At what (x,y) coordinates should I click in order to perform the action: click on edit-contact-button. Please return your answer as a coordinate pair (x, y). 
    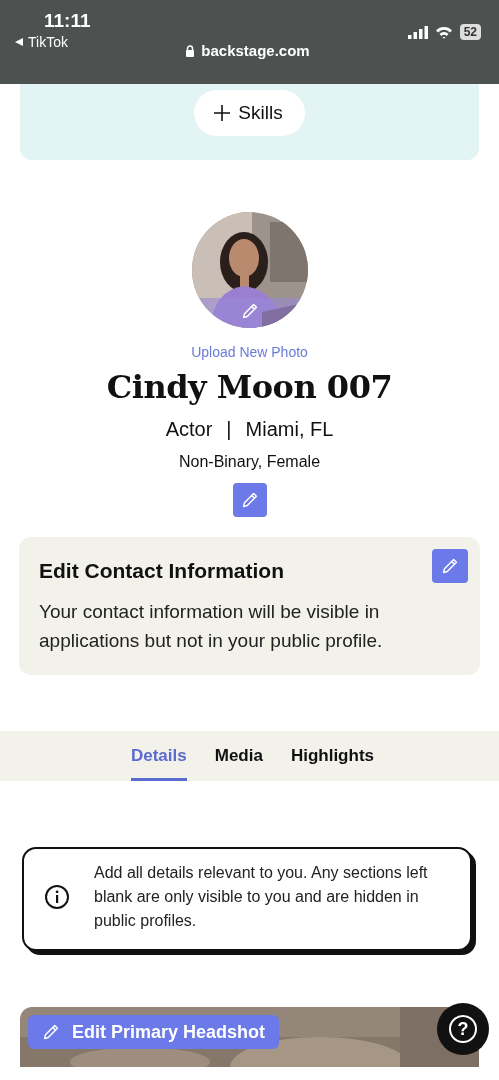
    Looking at the image, I should click on (450, 566).